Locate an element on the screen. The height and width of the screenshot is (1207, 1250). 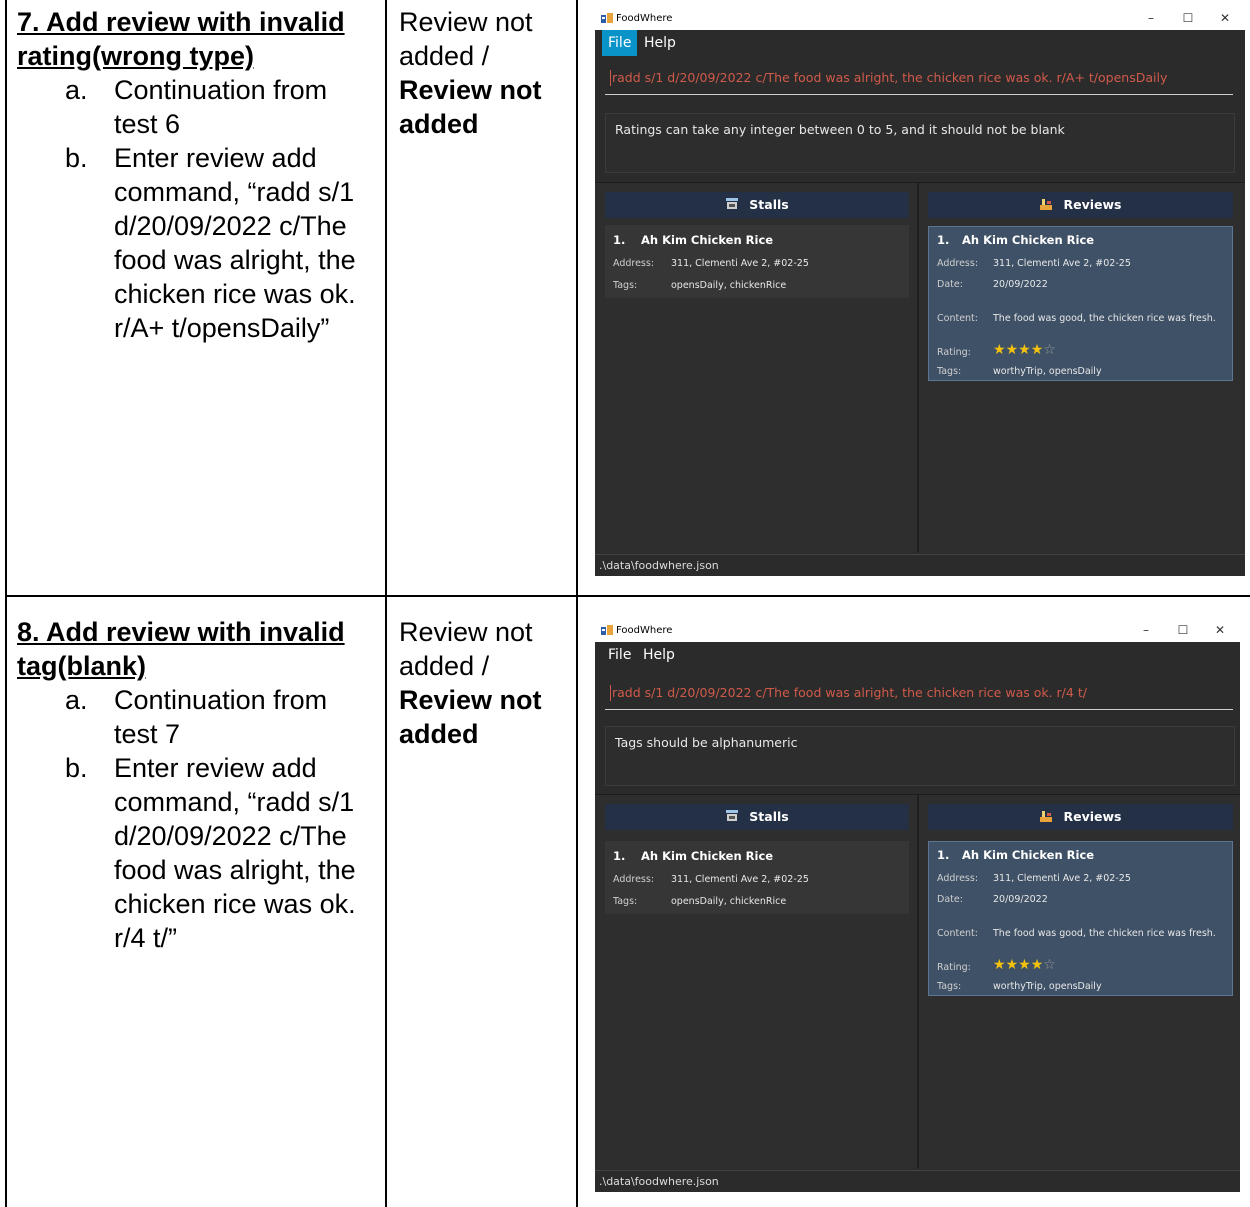
test-title: 8. Add review with invalid tag(blank) is located at coordinates (181, 649).